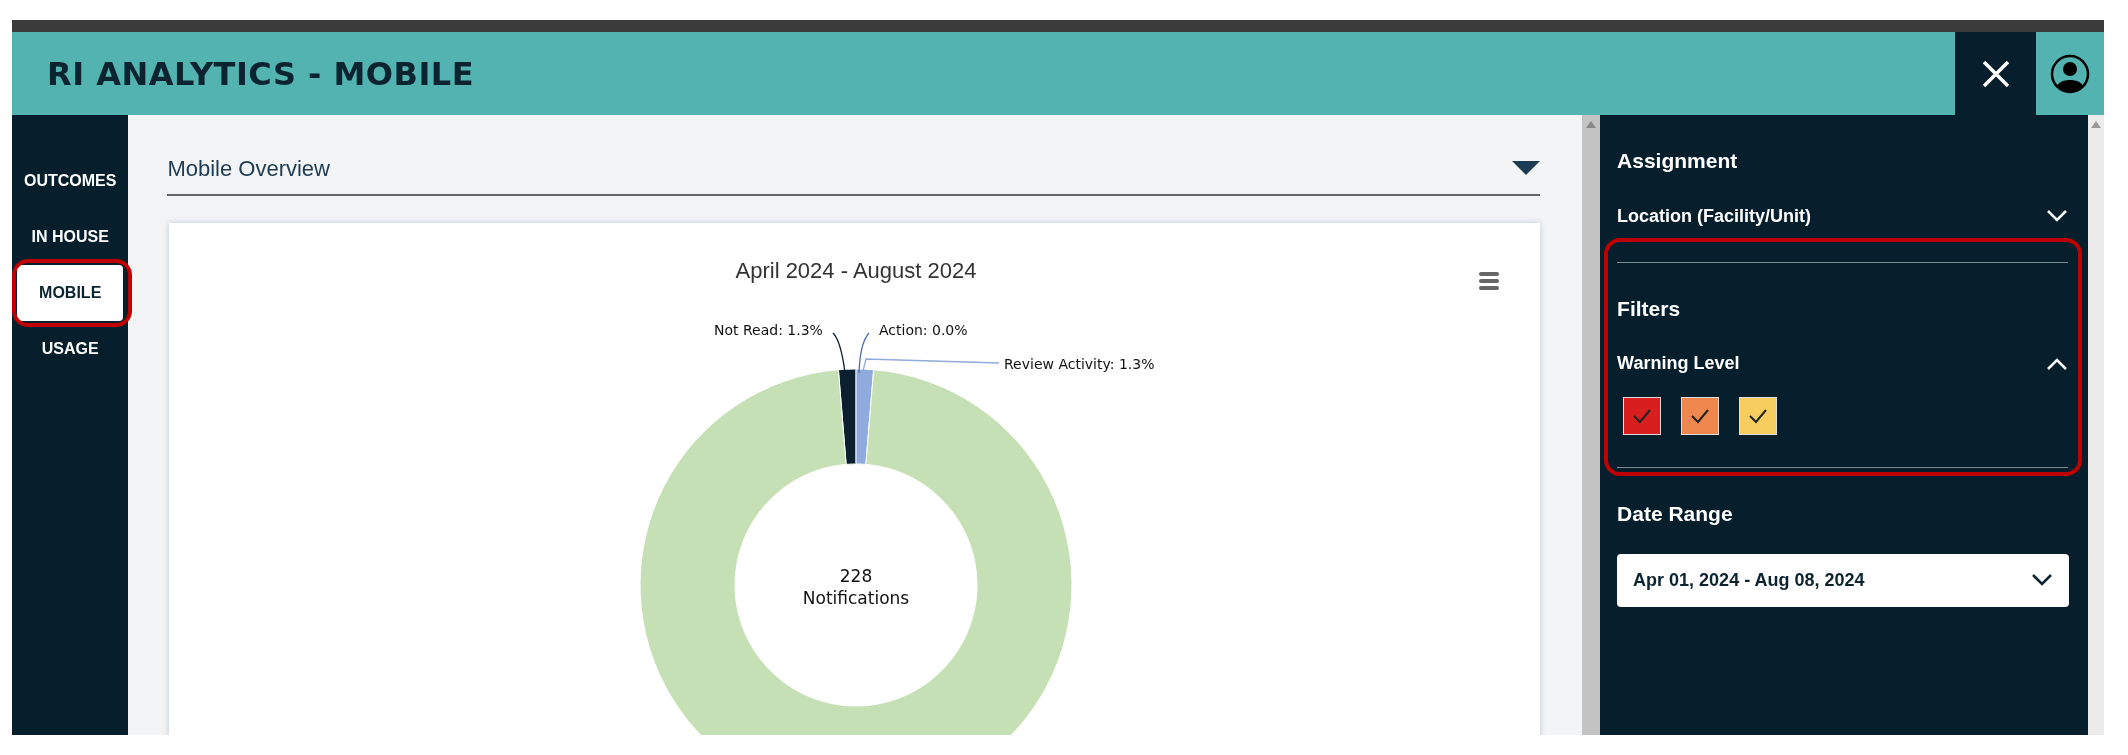 The height and width of the screenshot is (755, 2128). I want to click on data-label: Not Read: 1.3%, so click(769, 330).